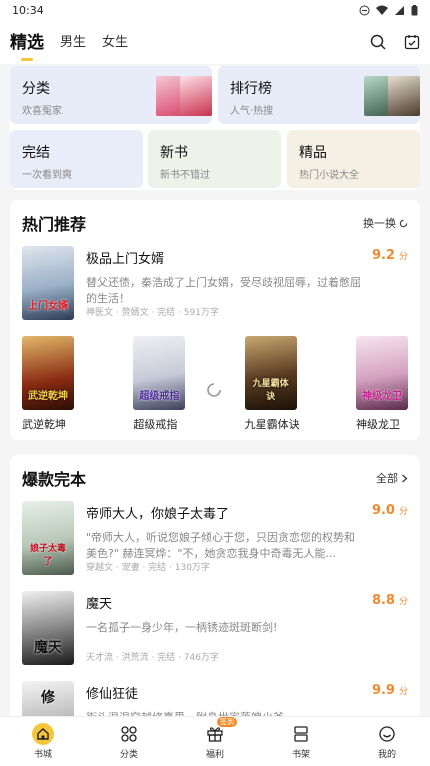 The width and height of the screenshot is (430, 766). I want to click on premium-entry: 精品 热门小说大全, so click(353, 159).